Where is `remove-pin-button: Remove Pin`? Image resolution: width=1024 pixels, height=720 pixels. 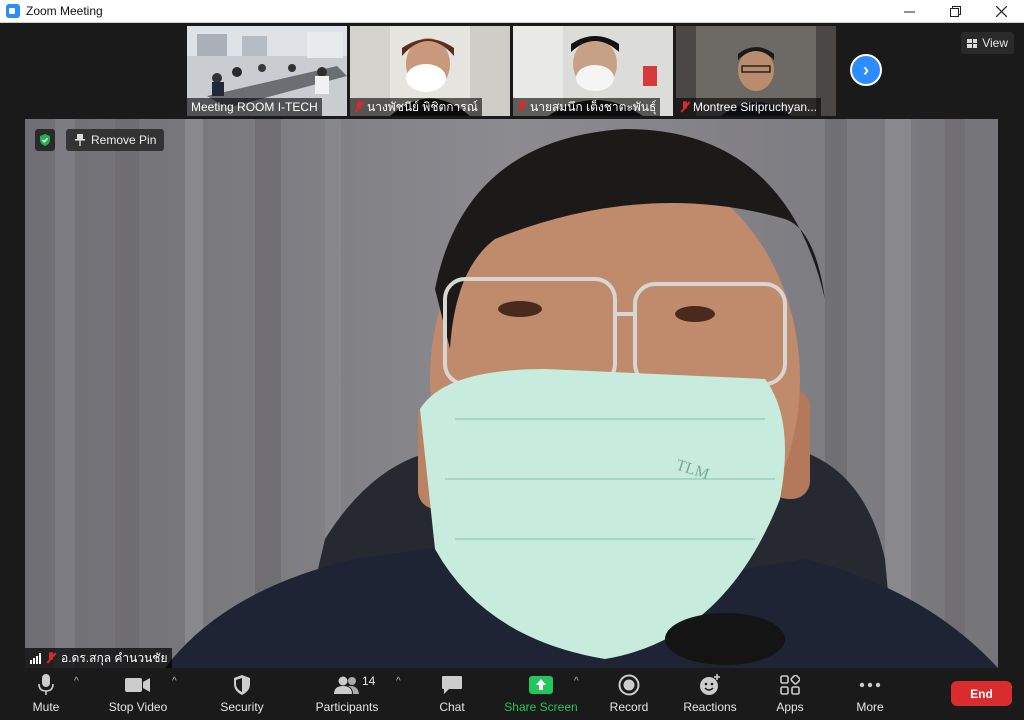 remove-pin-button: Remove Pin is located at coordinates (115, 140).